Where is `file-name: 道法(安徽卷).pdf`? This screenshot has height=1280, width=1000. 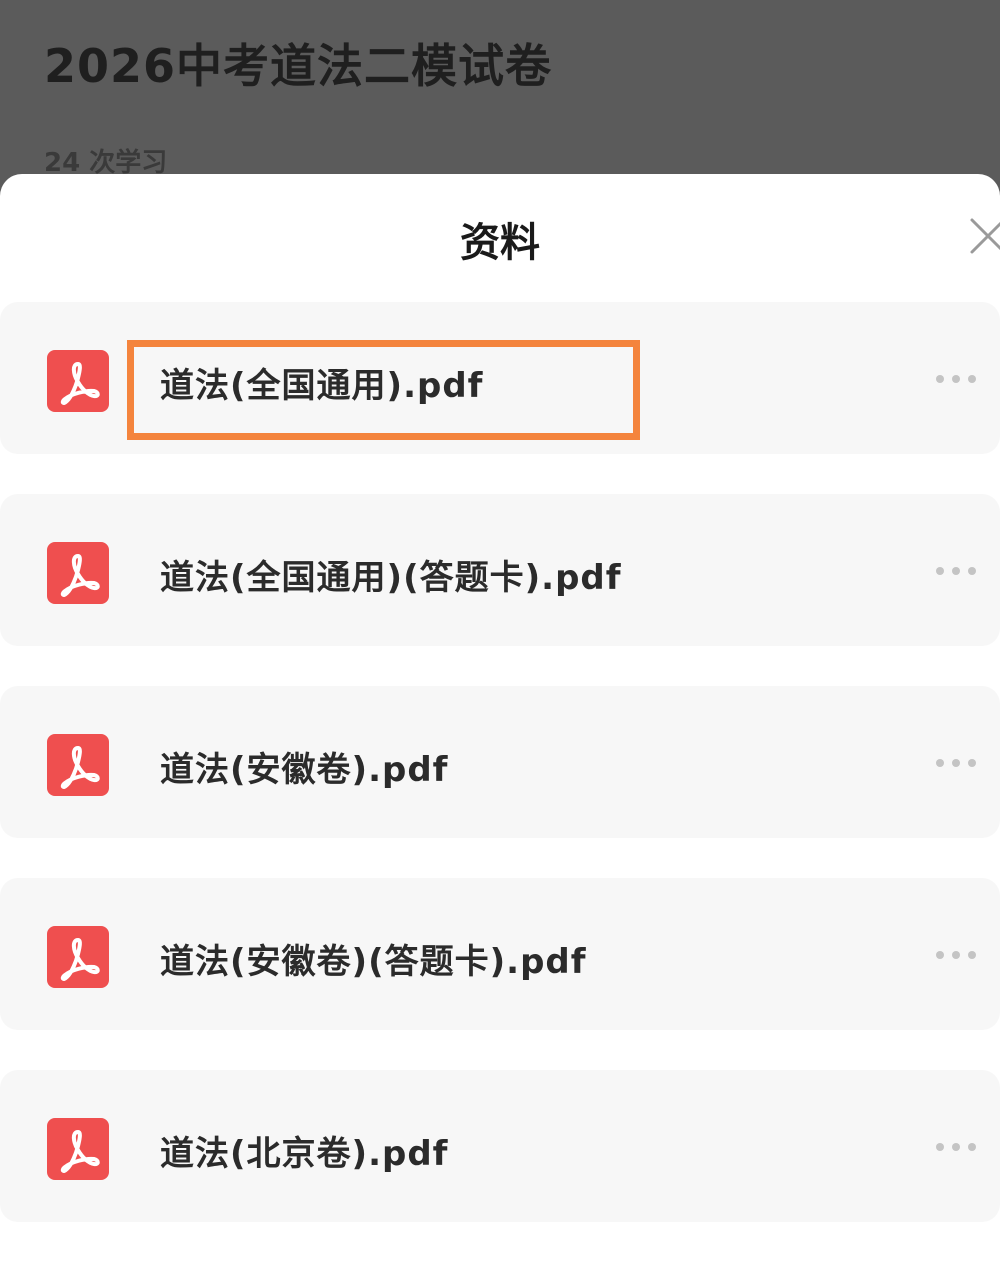 file-name: 道法(安徽卷).pdf is located at coordinates (304, 770).